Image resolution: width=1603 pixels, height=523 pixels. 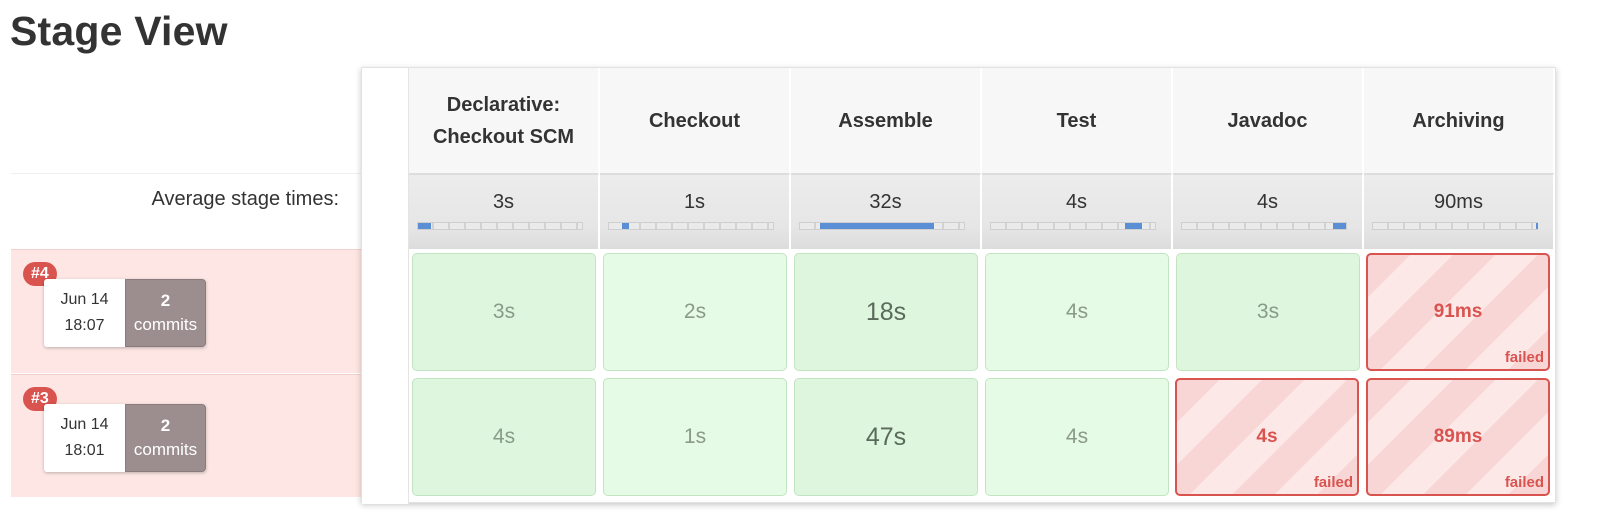 I want to click on build-time: 18:01, so click(x=84, y=450).